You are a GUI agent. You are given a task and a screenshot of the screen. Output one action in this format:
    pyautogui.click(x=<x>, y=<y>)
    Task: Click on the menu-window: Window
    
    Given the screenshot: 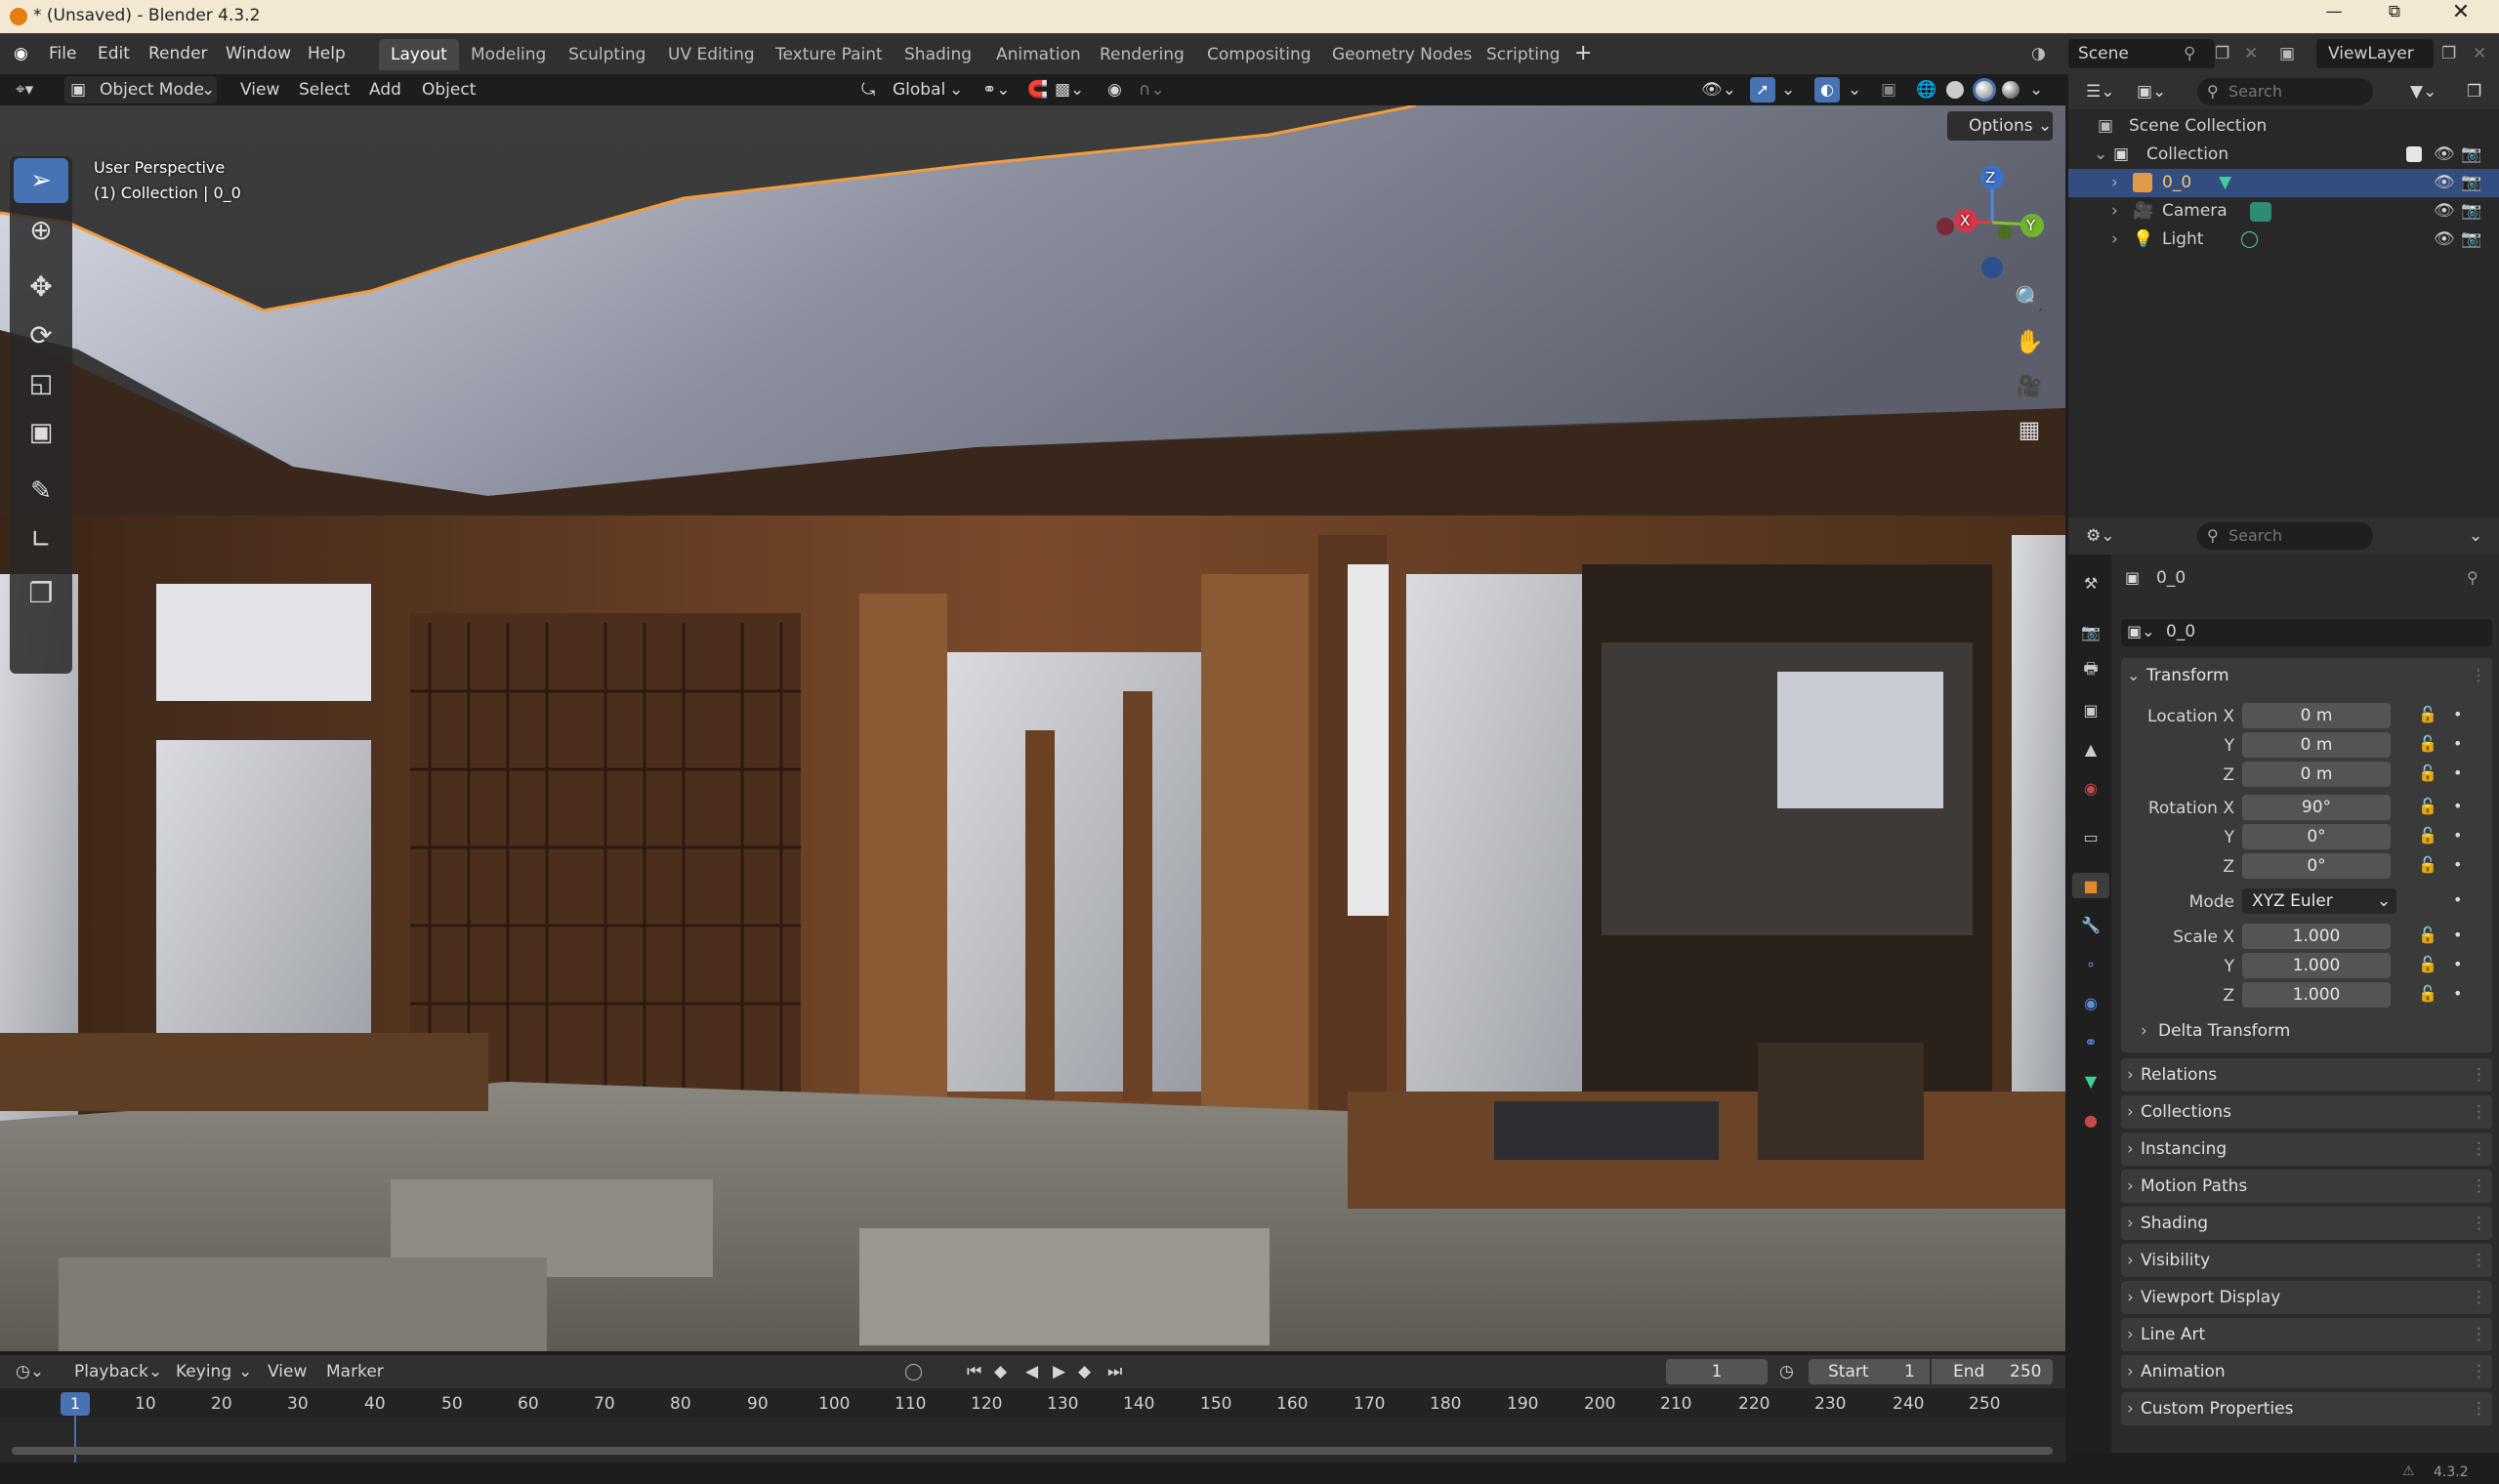 What is the action you would take?
    pyautogui.click(x=259, y=54)
    